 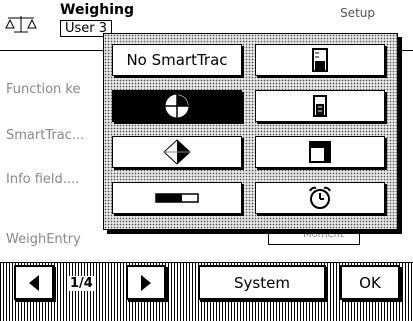 I want to click on option-square-fill, so click(x=320, y=152).